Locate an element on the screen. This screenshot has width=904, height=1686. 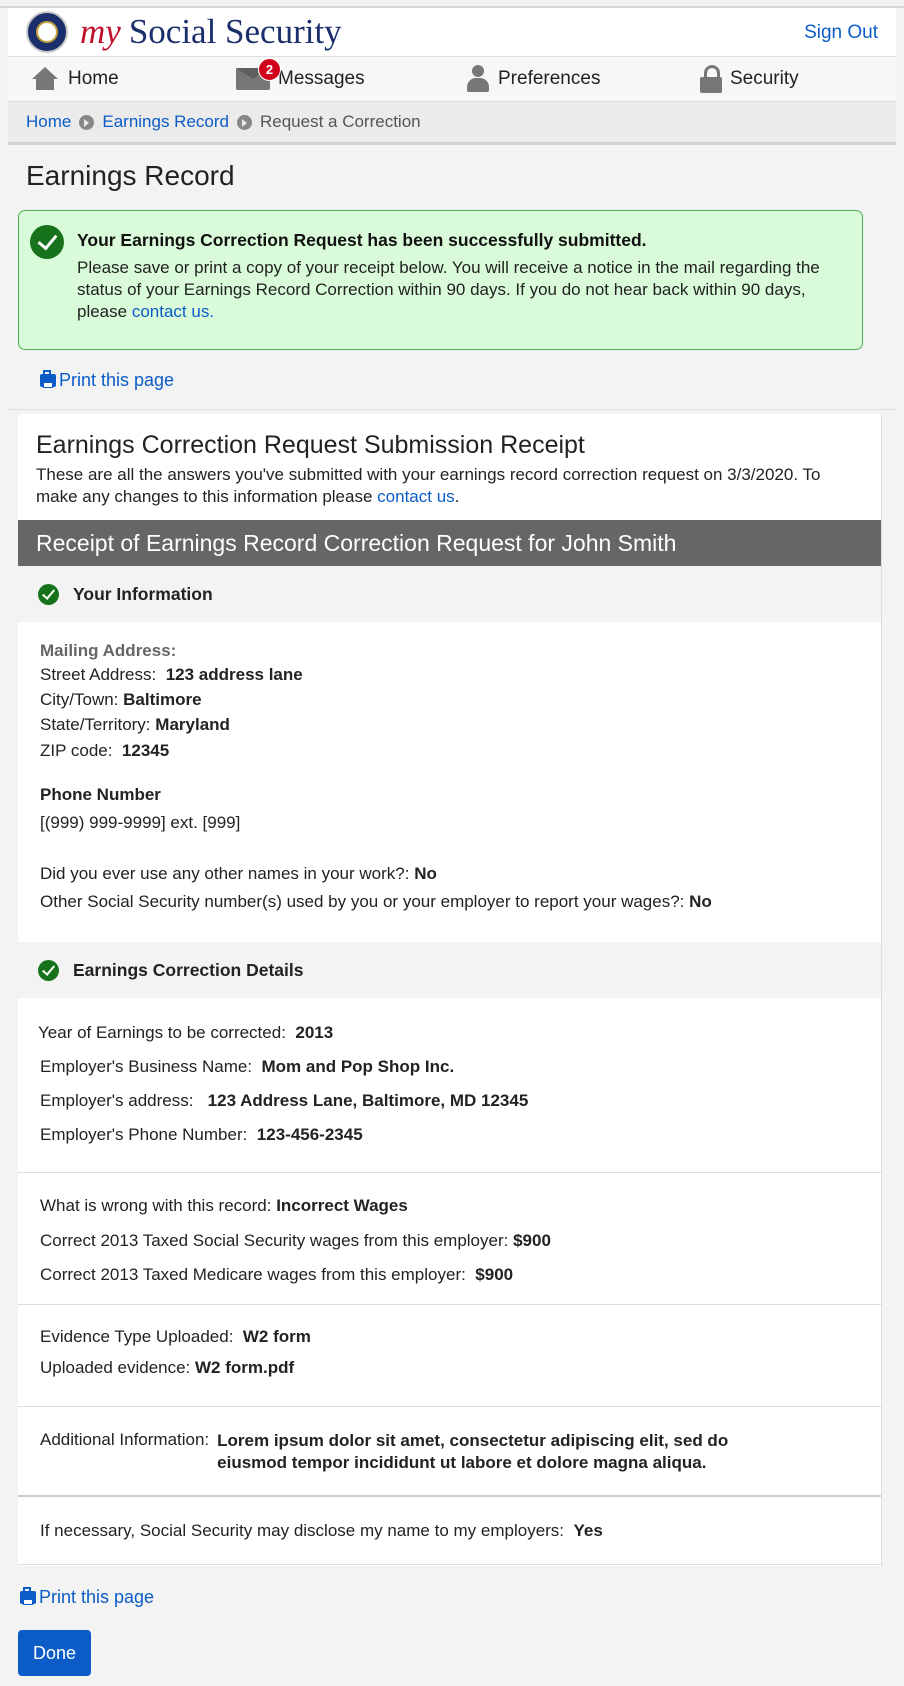
field-label: State/Territory: is located at coordinates (95, 724).